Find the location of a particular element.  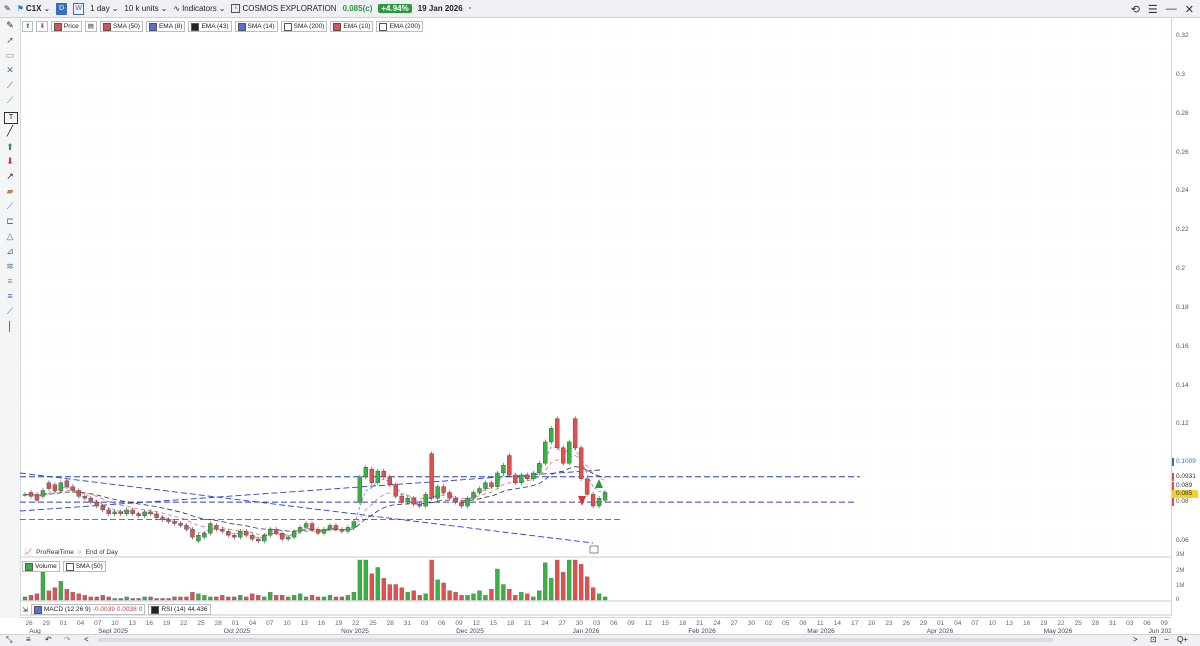

measure-tool-icon: ⟋ is located at coordinates (10, 311).